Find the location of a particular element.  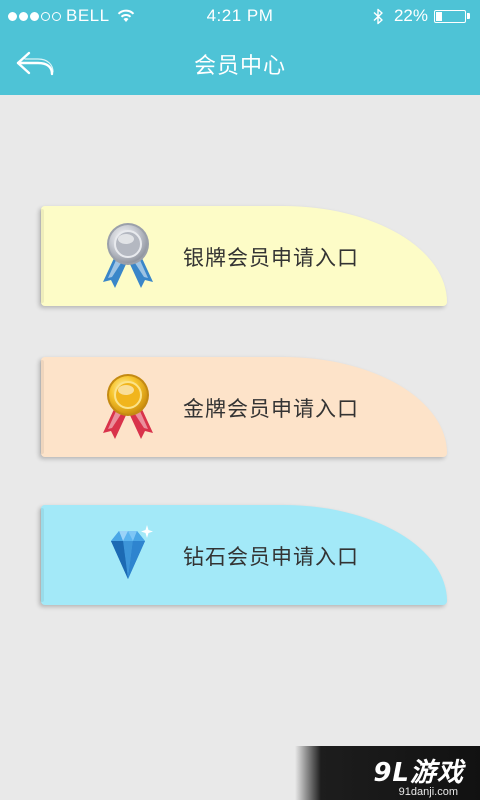

gold-medal-icon is located at coordinates (128, 408).